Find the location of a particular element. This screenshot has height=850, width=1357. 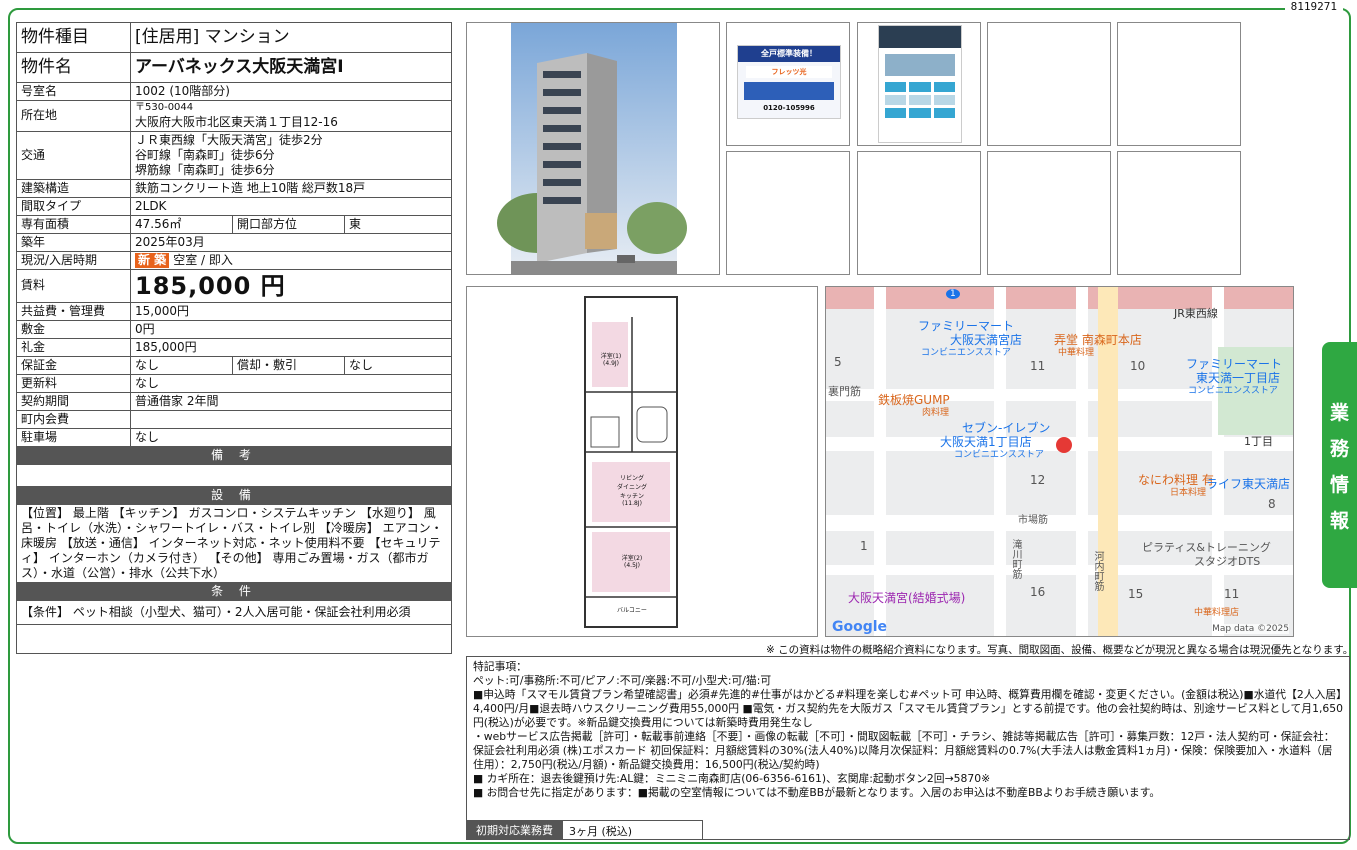

deposit-label: 敷金 is located at coordinates (73, 329).